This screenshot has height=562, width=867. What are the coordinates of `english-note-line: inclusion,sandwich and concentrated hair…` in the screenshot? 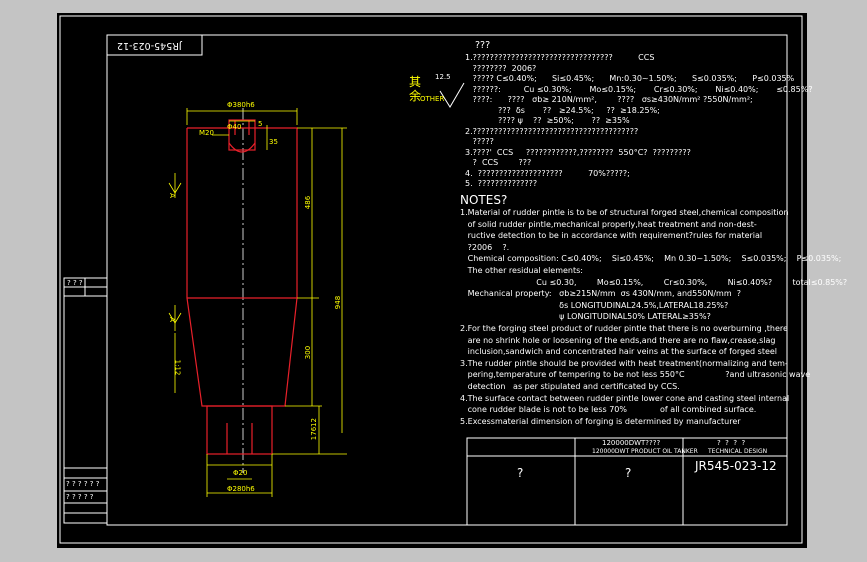 It's located at (619, 352).